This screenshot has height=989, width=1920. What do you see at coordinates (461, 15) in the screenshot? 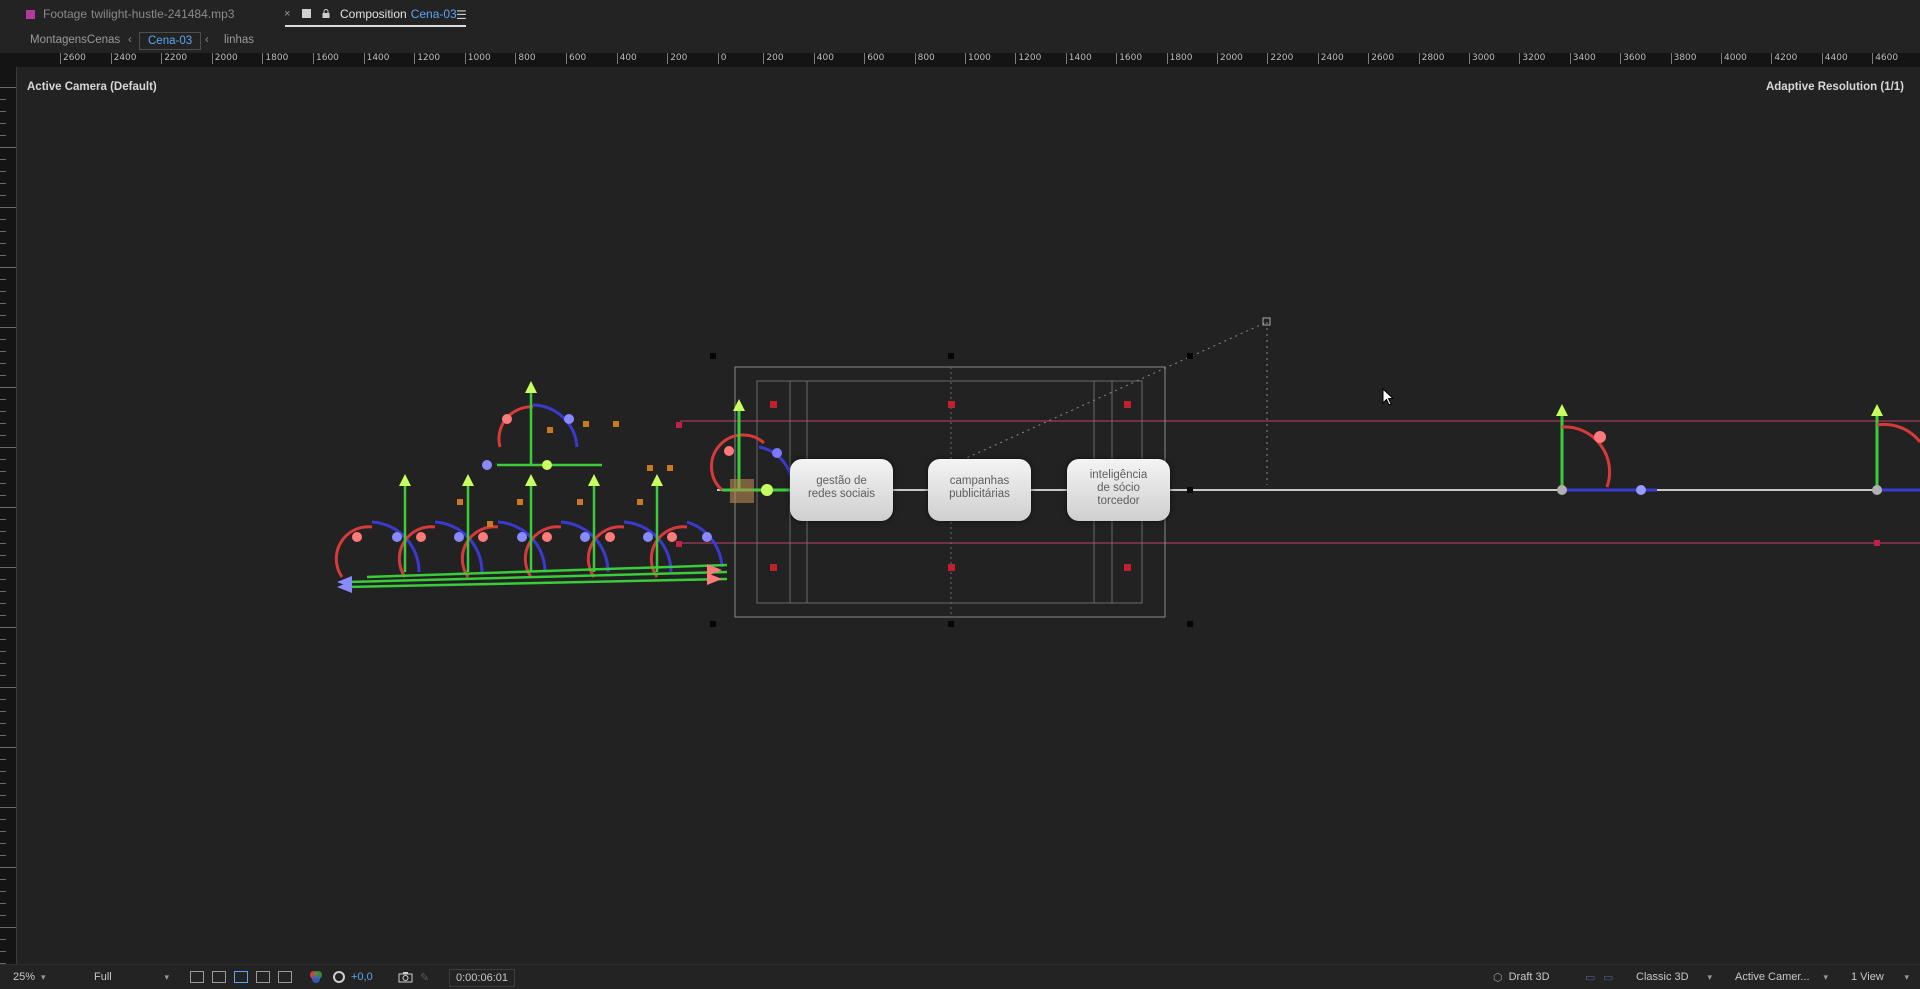
I see `hamburger-icon: ☰` at bounding box center [461, 15].